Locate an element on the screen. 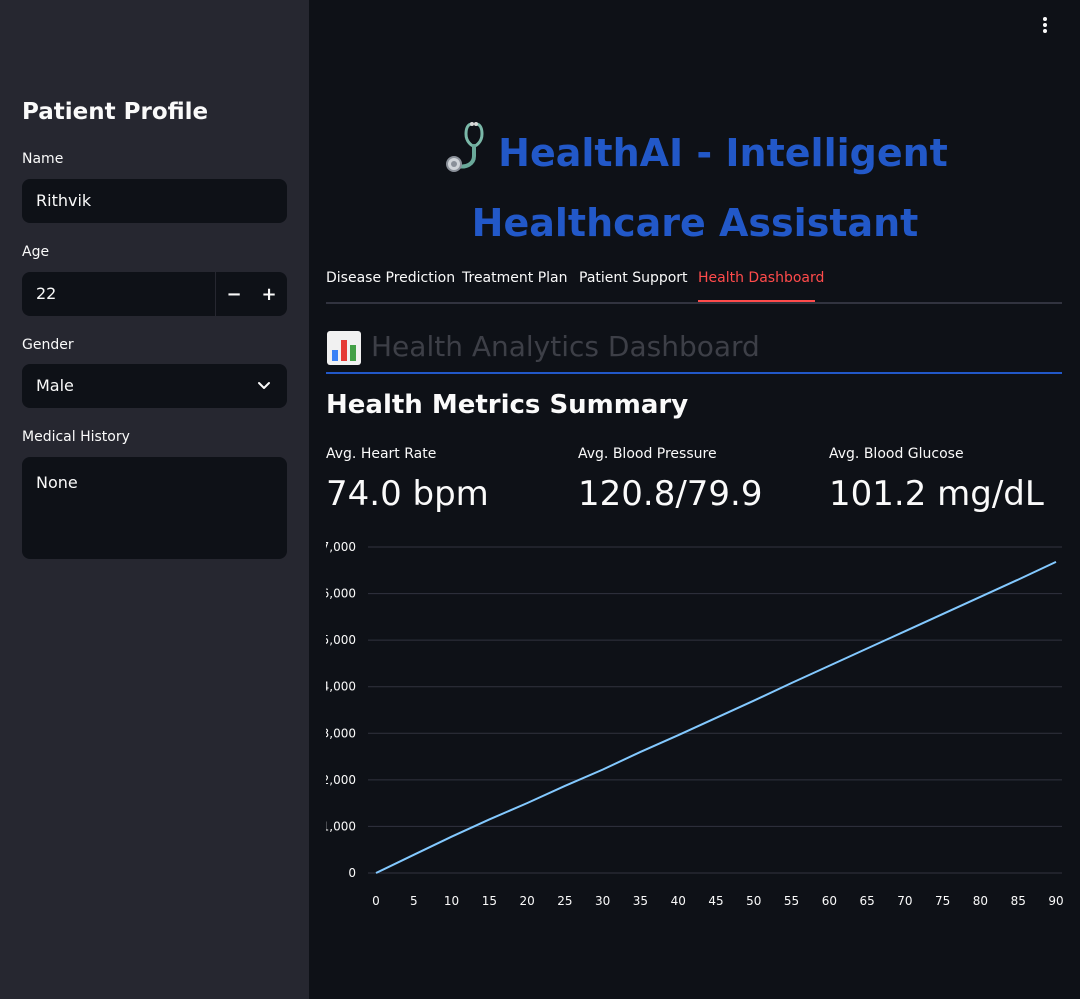 The height and width of the screenshot is (999, 1080). x-tick-label: 50 is located at coordinates (753, 901).